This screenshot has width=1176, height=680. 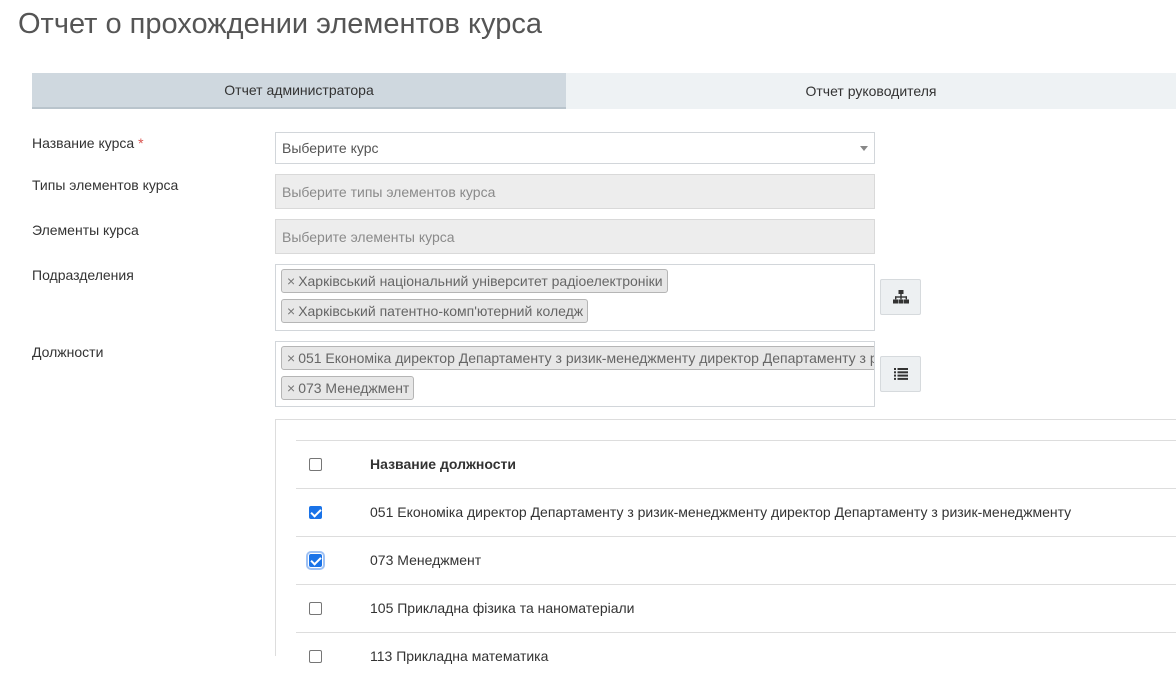 I want to click on chevron-down-icon, so click(x=864, y=148).